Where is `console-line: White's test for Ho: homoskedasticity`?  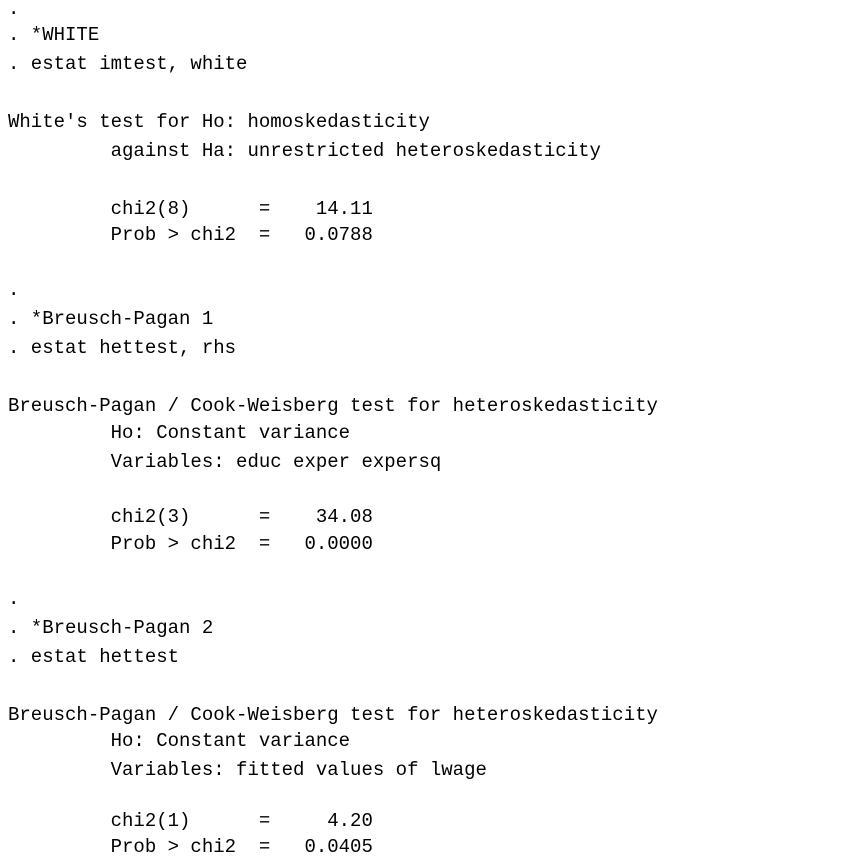
console-line: White's test for Ho: homoskedasticity is located at coordinates (219, 122).